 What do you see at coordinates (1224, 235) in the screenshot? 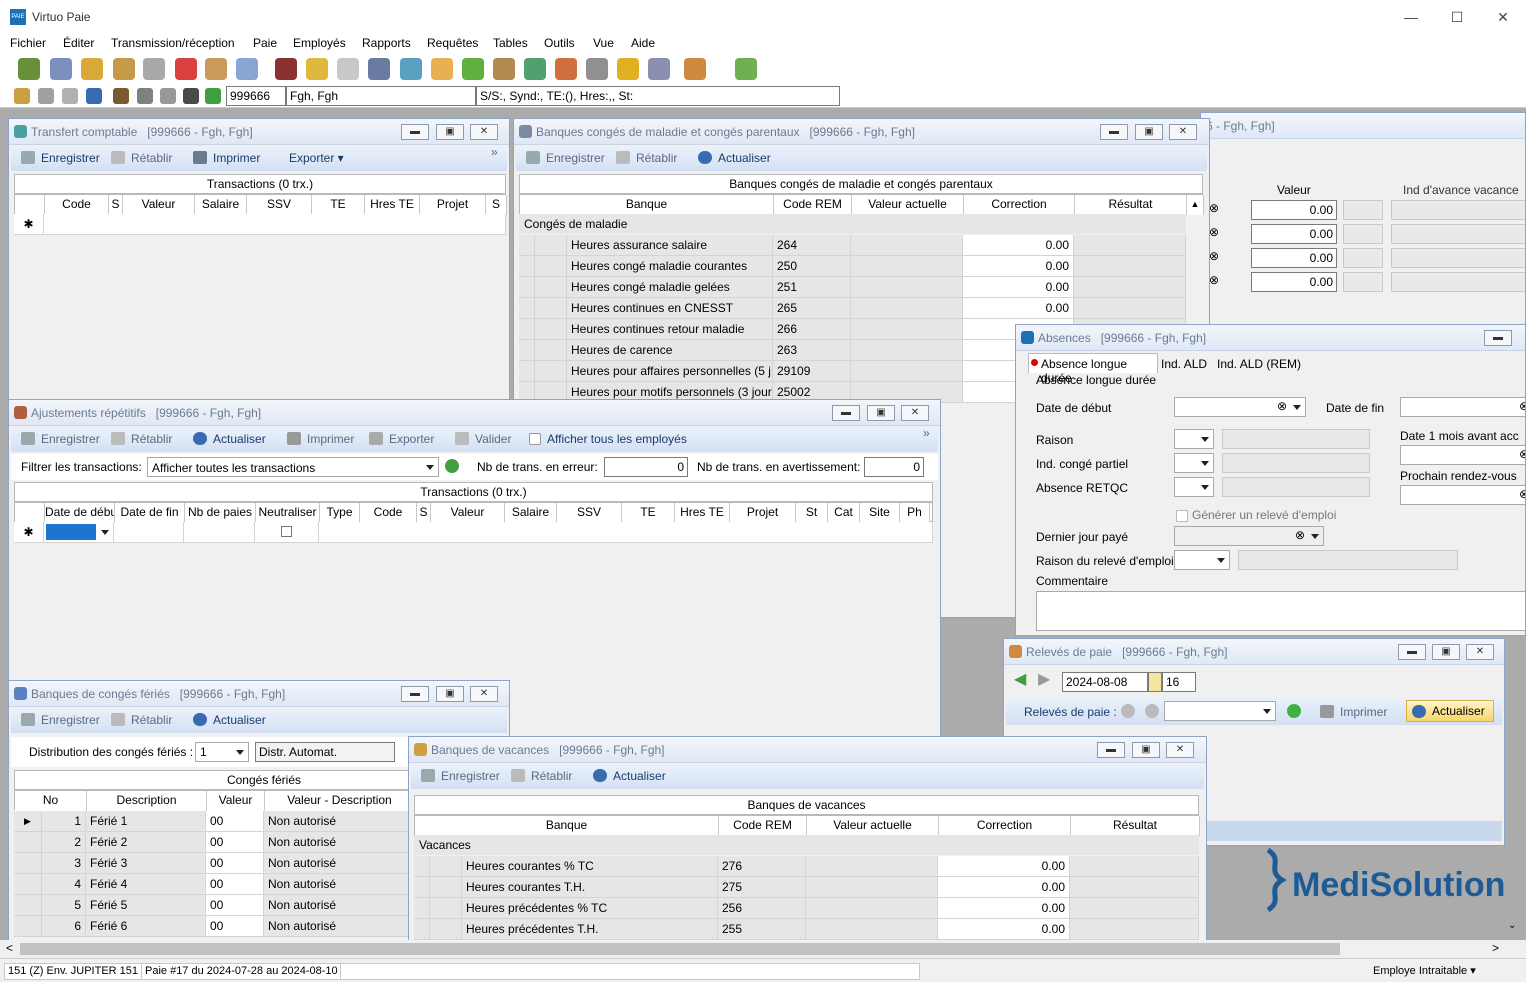
I see `row2-clear-combo: ⊗` at bounding box center [1224, 235].